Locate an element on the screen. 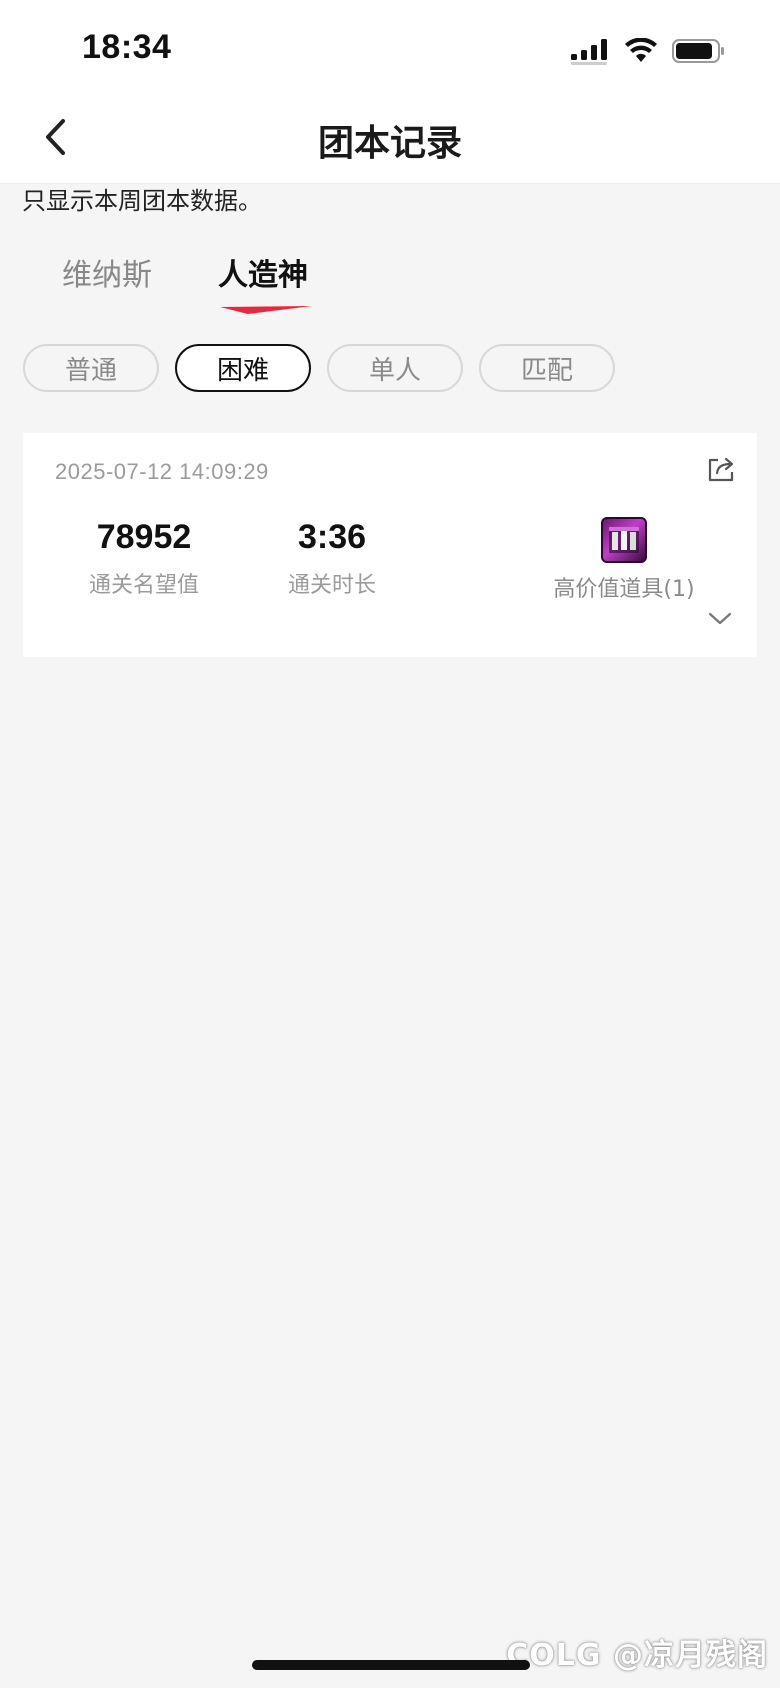 The width and height of the screenshot is (780, 1688). active-tab-indicator is located at coordinates (266, 310).